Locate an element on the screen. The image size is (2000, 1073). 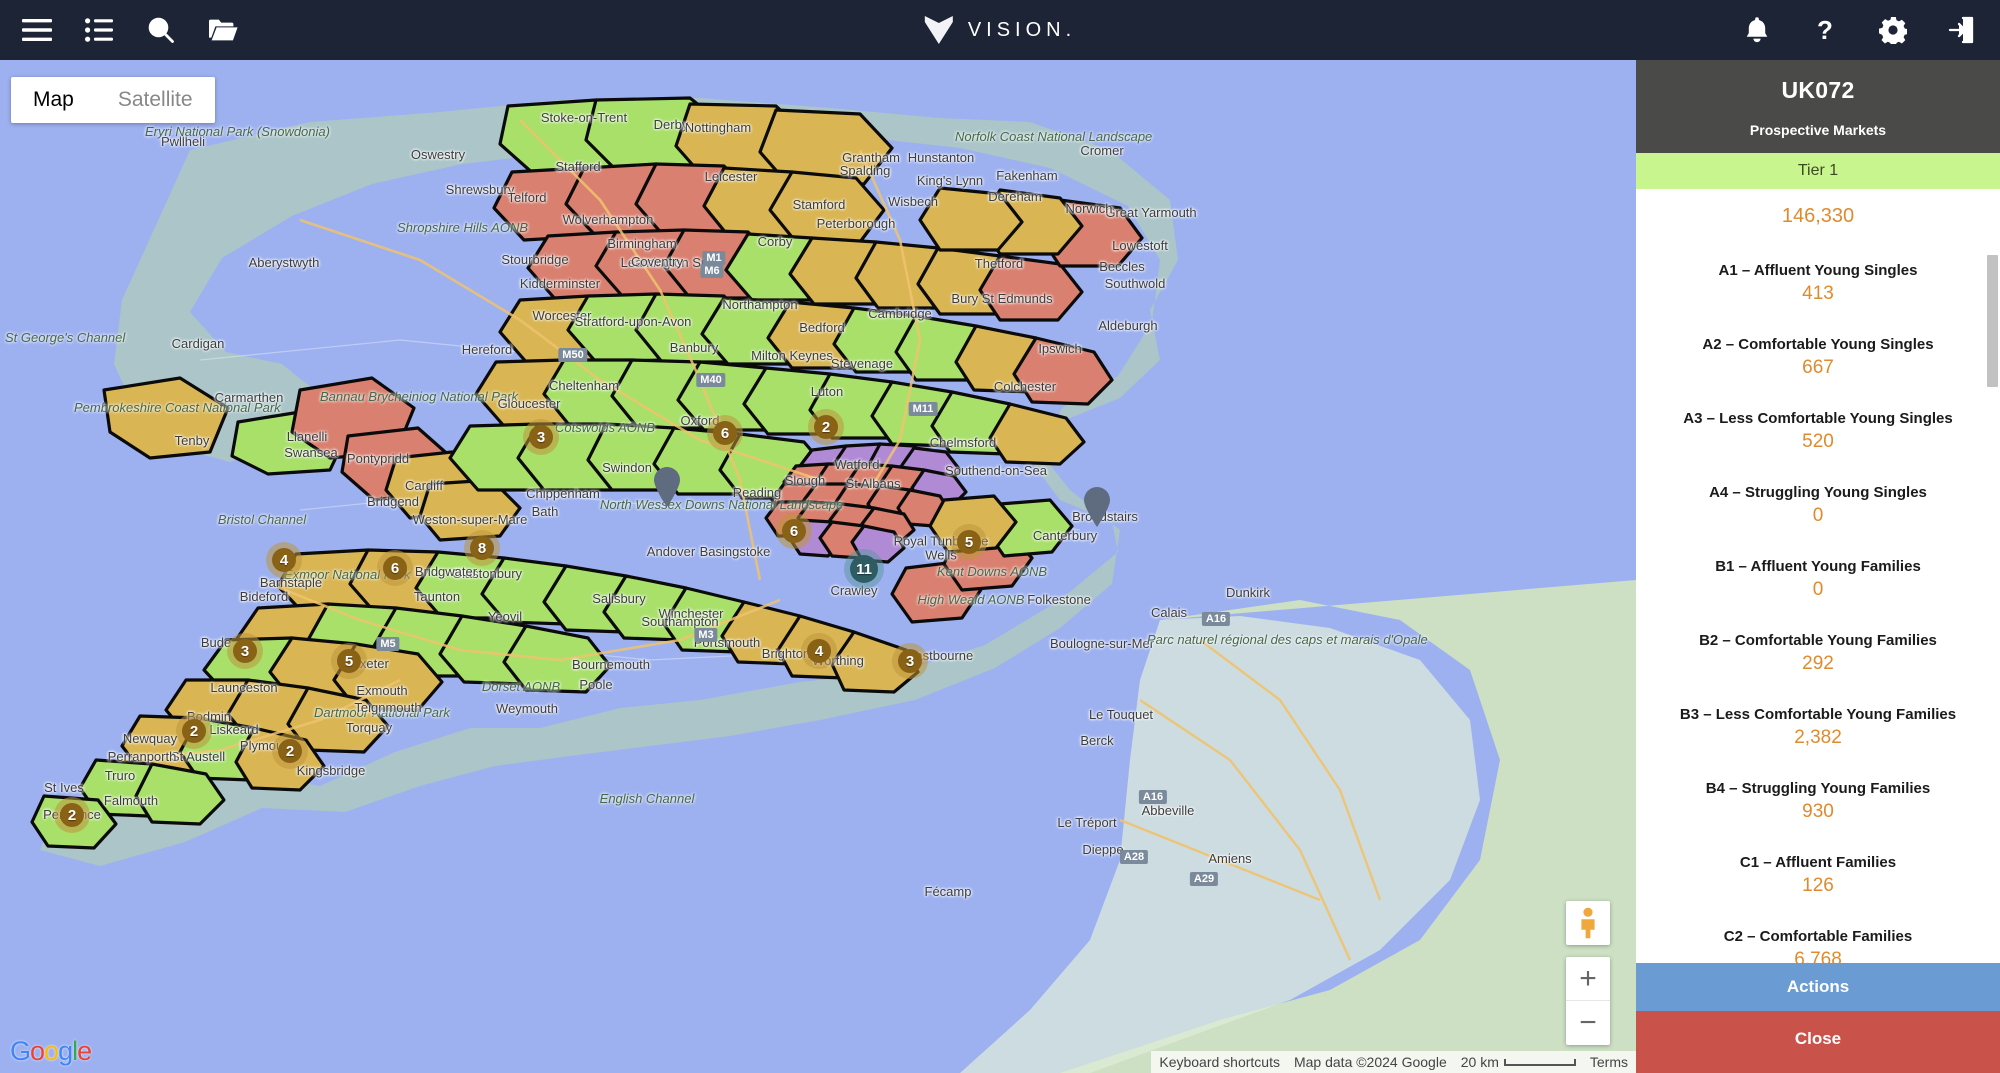
brand-name: VISION. is located at coordinates (1022, 29).